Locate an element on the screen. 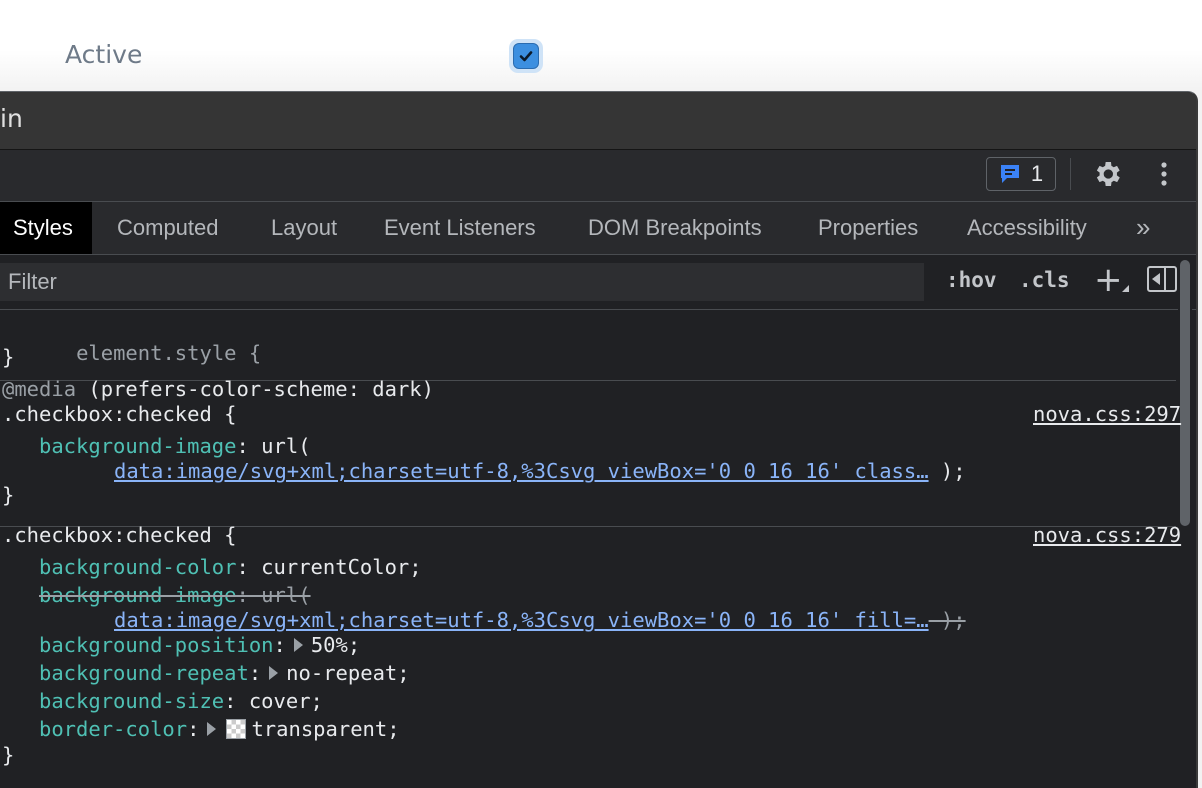  media-condition: (prefers-color-scheme: dark) is located at coordinates (255, 389).